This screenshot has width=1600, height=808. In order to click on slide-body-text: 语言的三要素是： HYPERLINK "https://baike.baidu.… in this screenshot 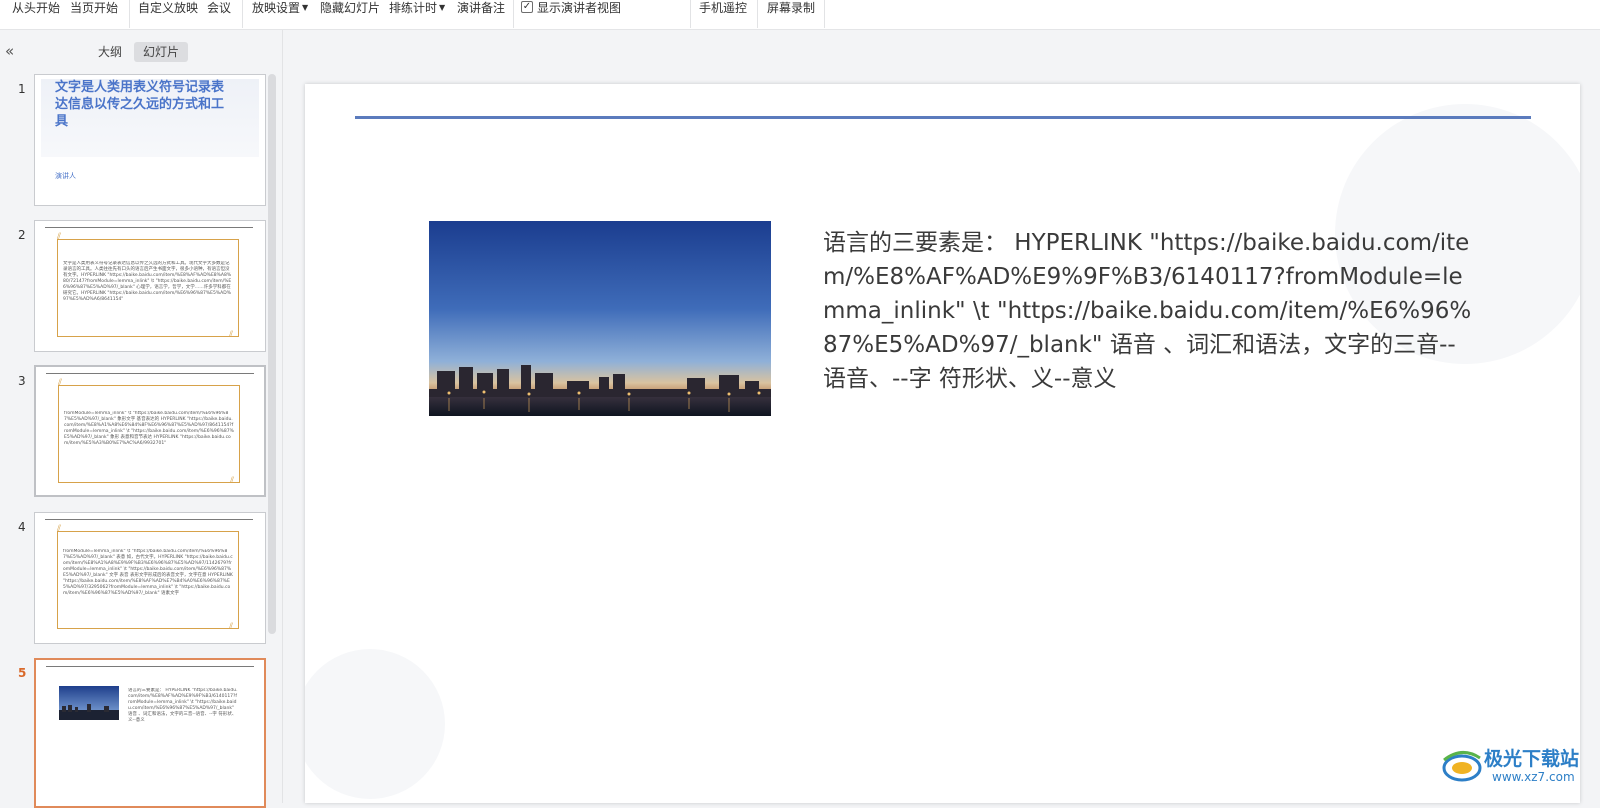, I will do `click(1148, 311)`.